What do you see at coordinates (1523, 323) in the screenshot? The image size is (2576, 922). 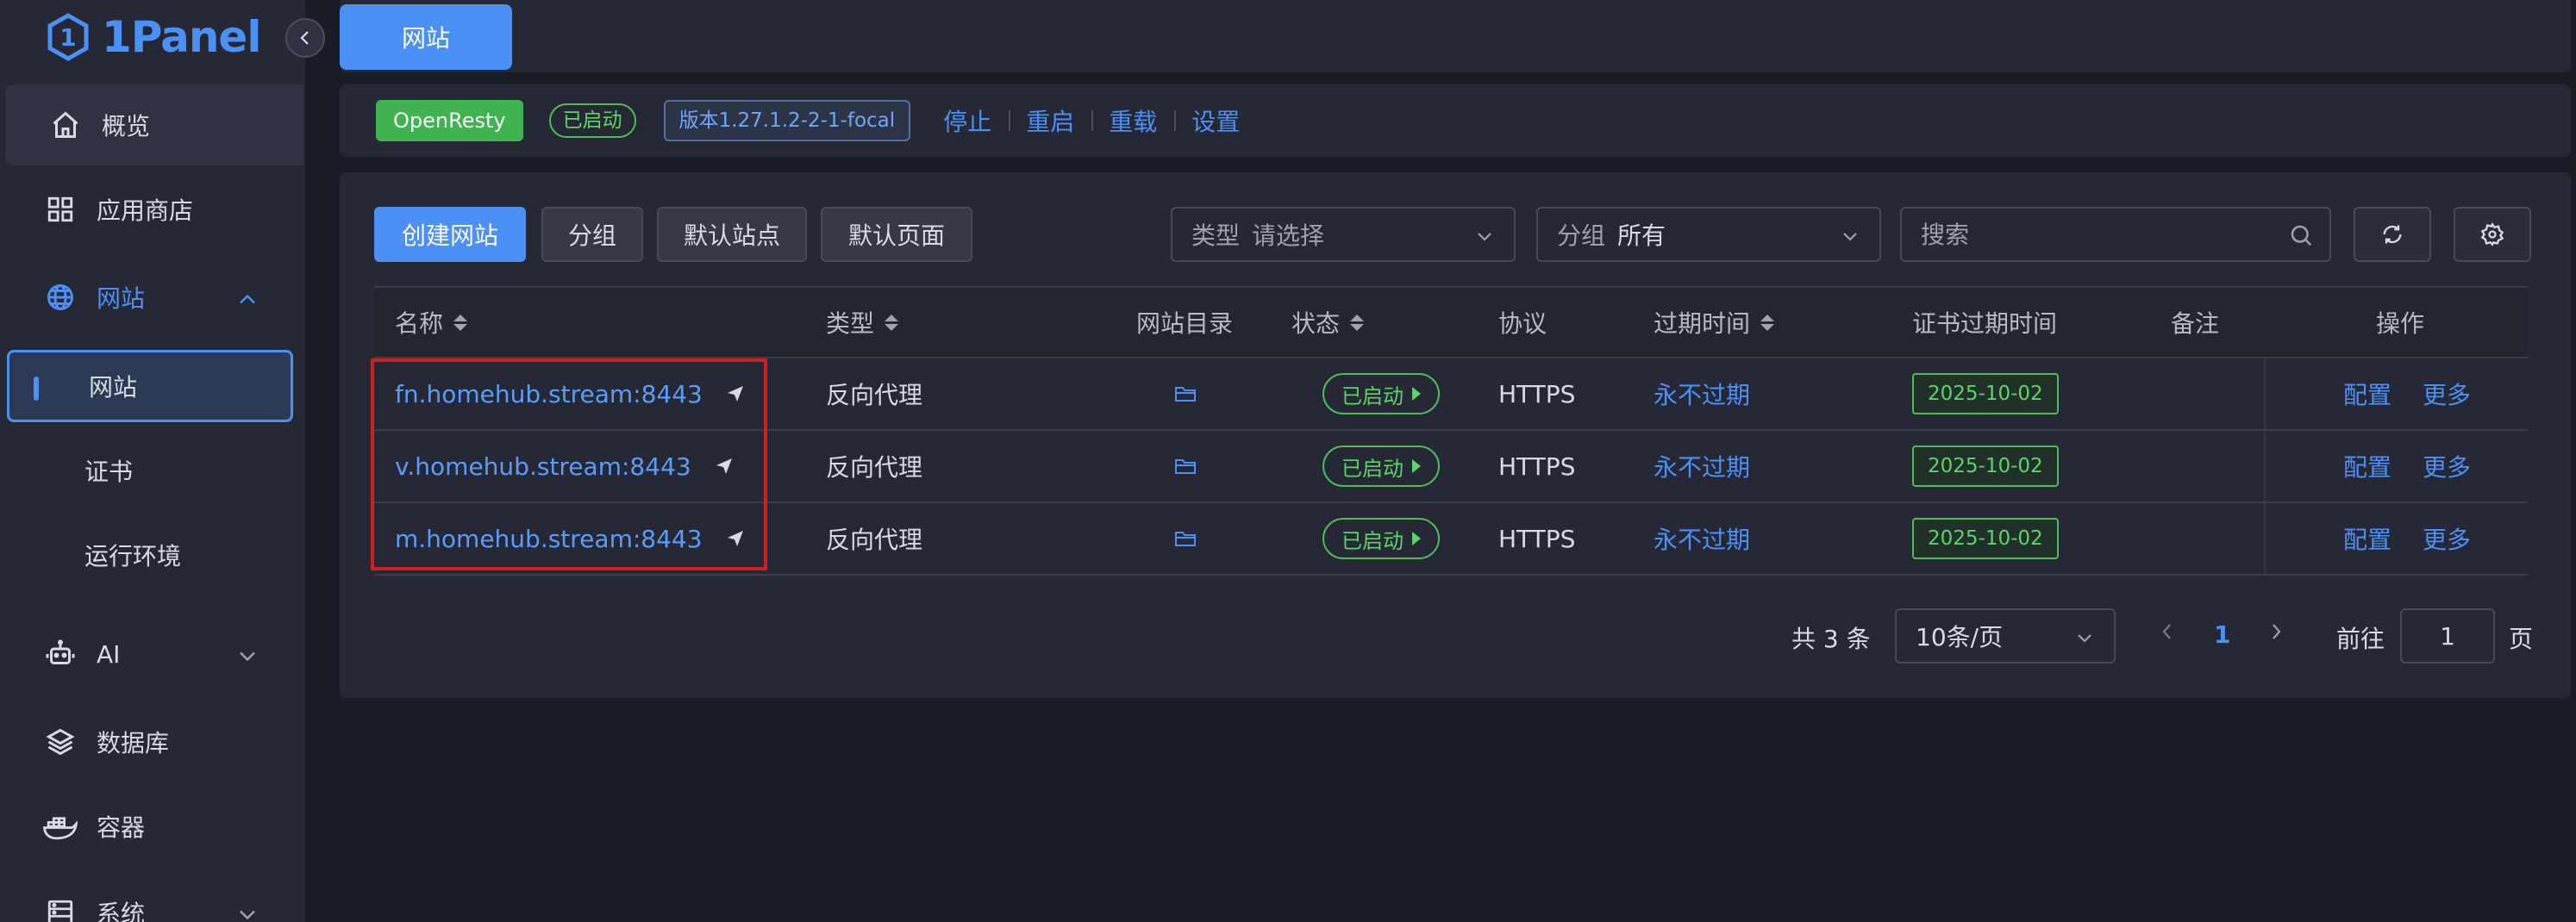 I see `header-protocol: 协议` at bounding box center [1523, 323].